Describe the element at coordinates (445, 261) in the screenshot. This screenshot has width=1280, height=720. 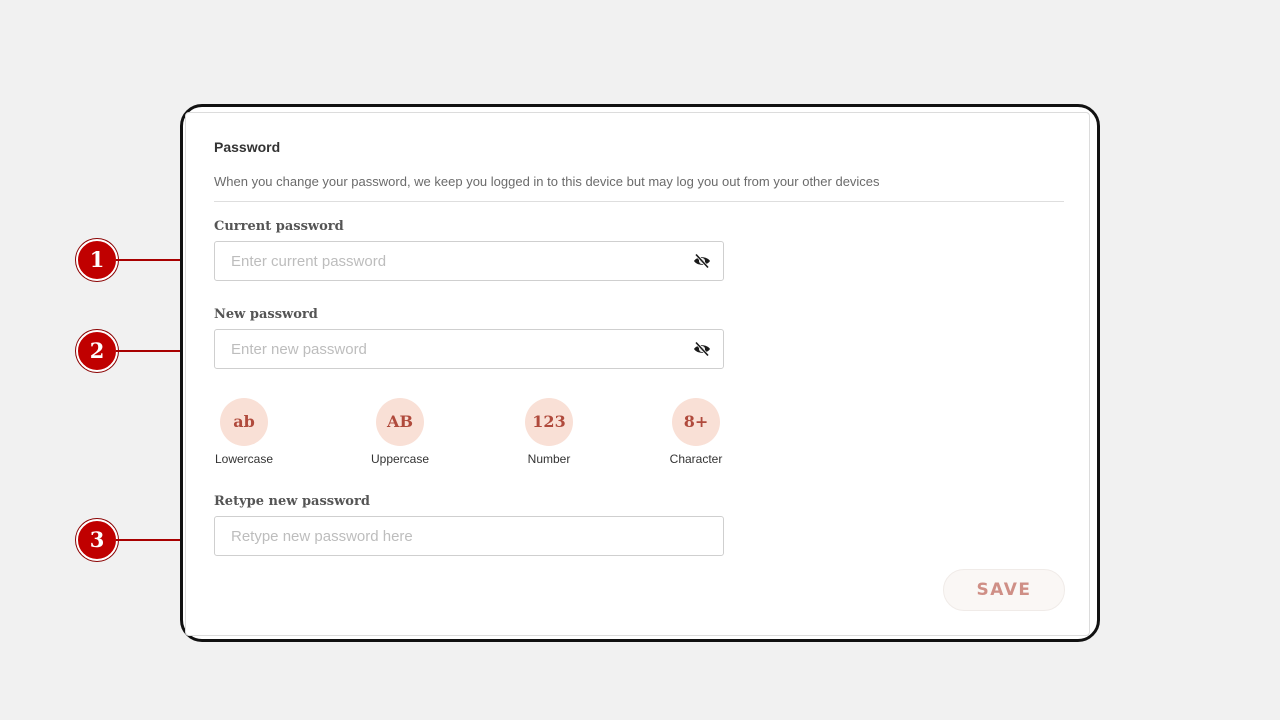
I see `current-password-input` at that location.